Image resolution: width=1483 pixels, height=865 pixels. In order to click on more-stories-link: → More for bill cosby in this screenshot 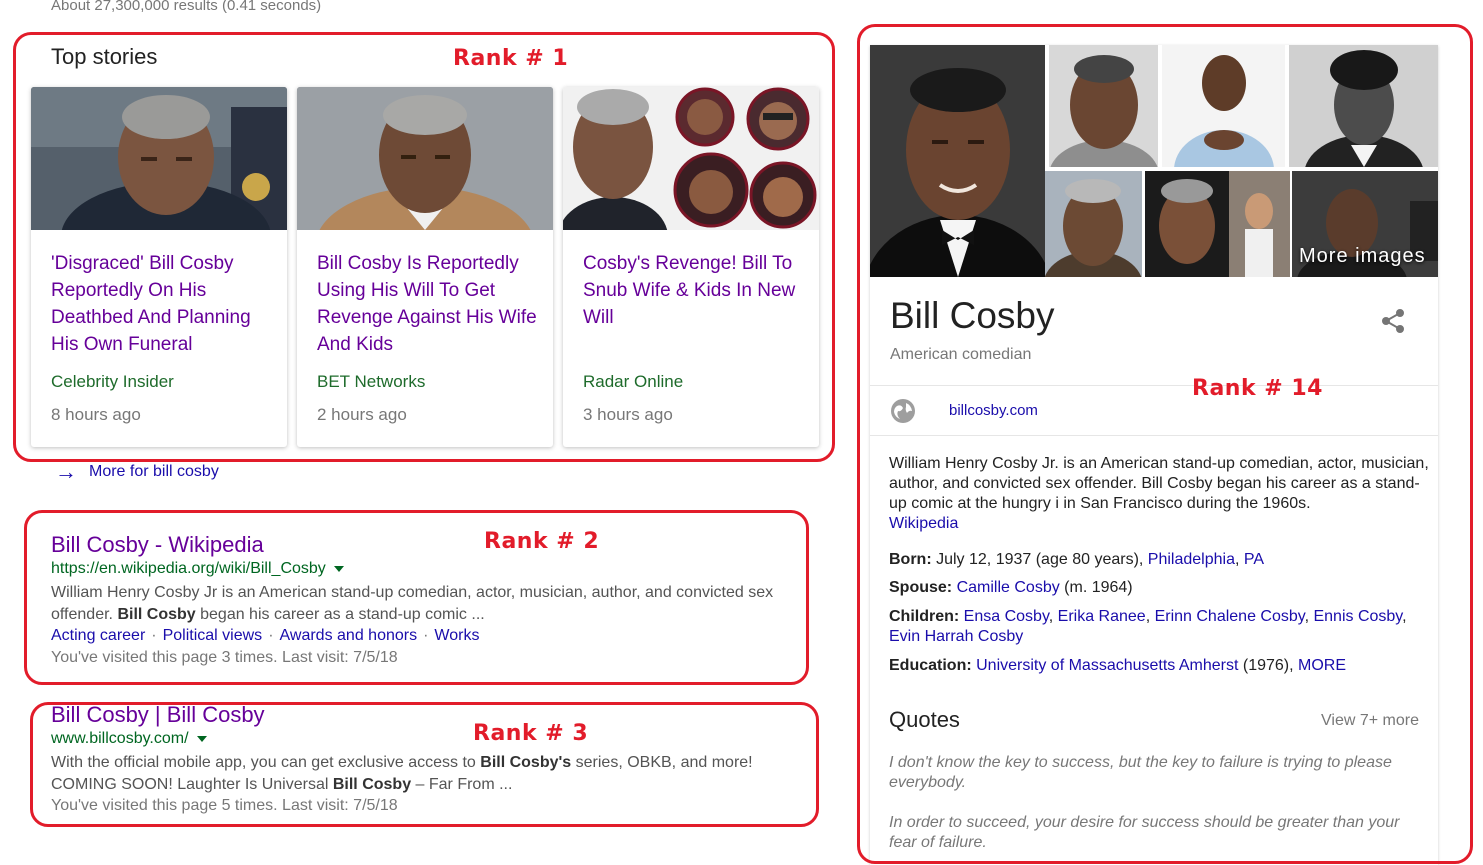, I will do `click(137, 472)`.